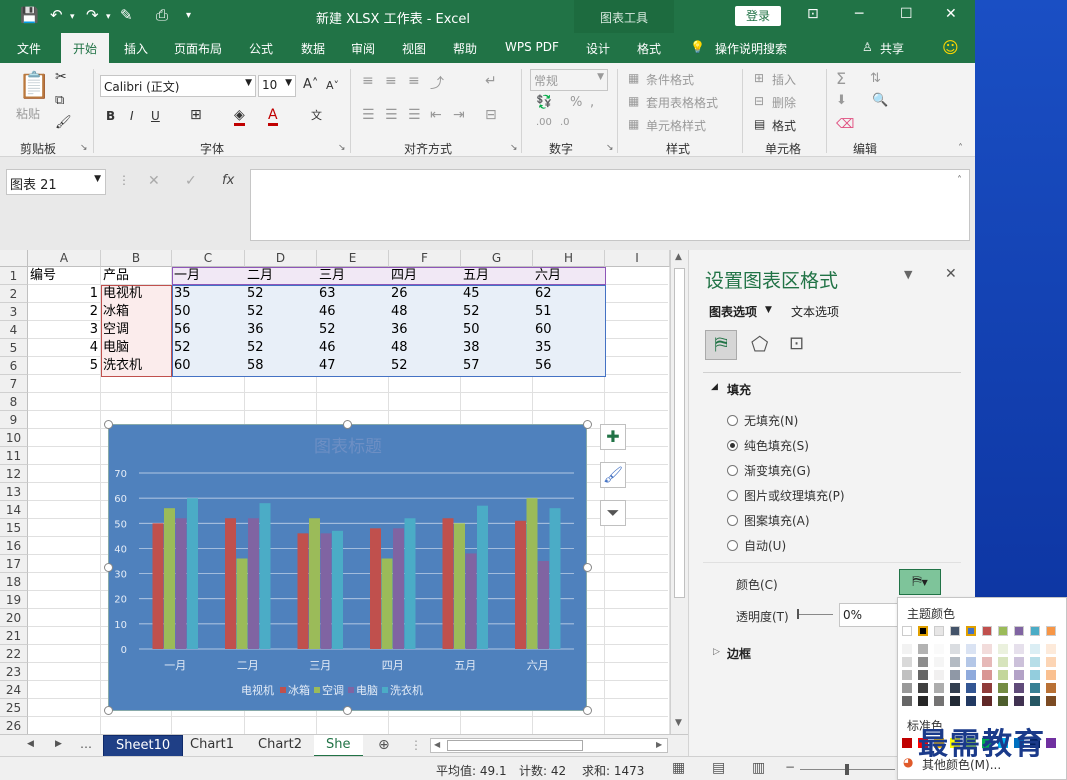 The image size is (1067, 780). Describe the element at coordinates (758, 768) in the screenshot. I see `page-break-view-icon: ▥` at that location.